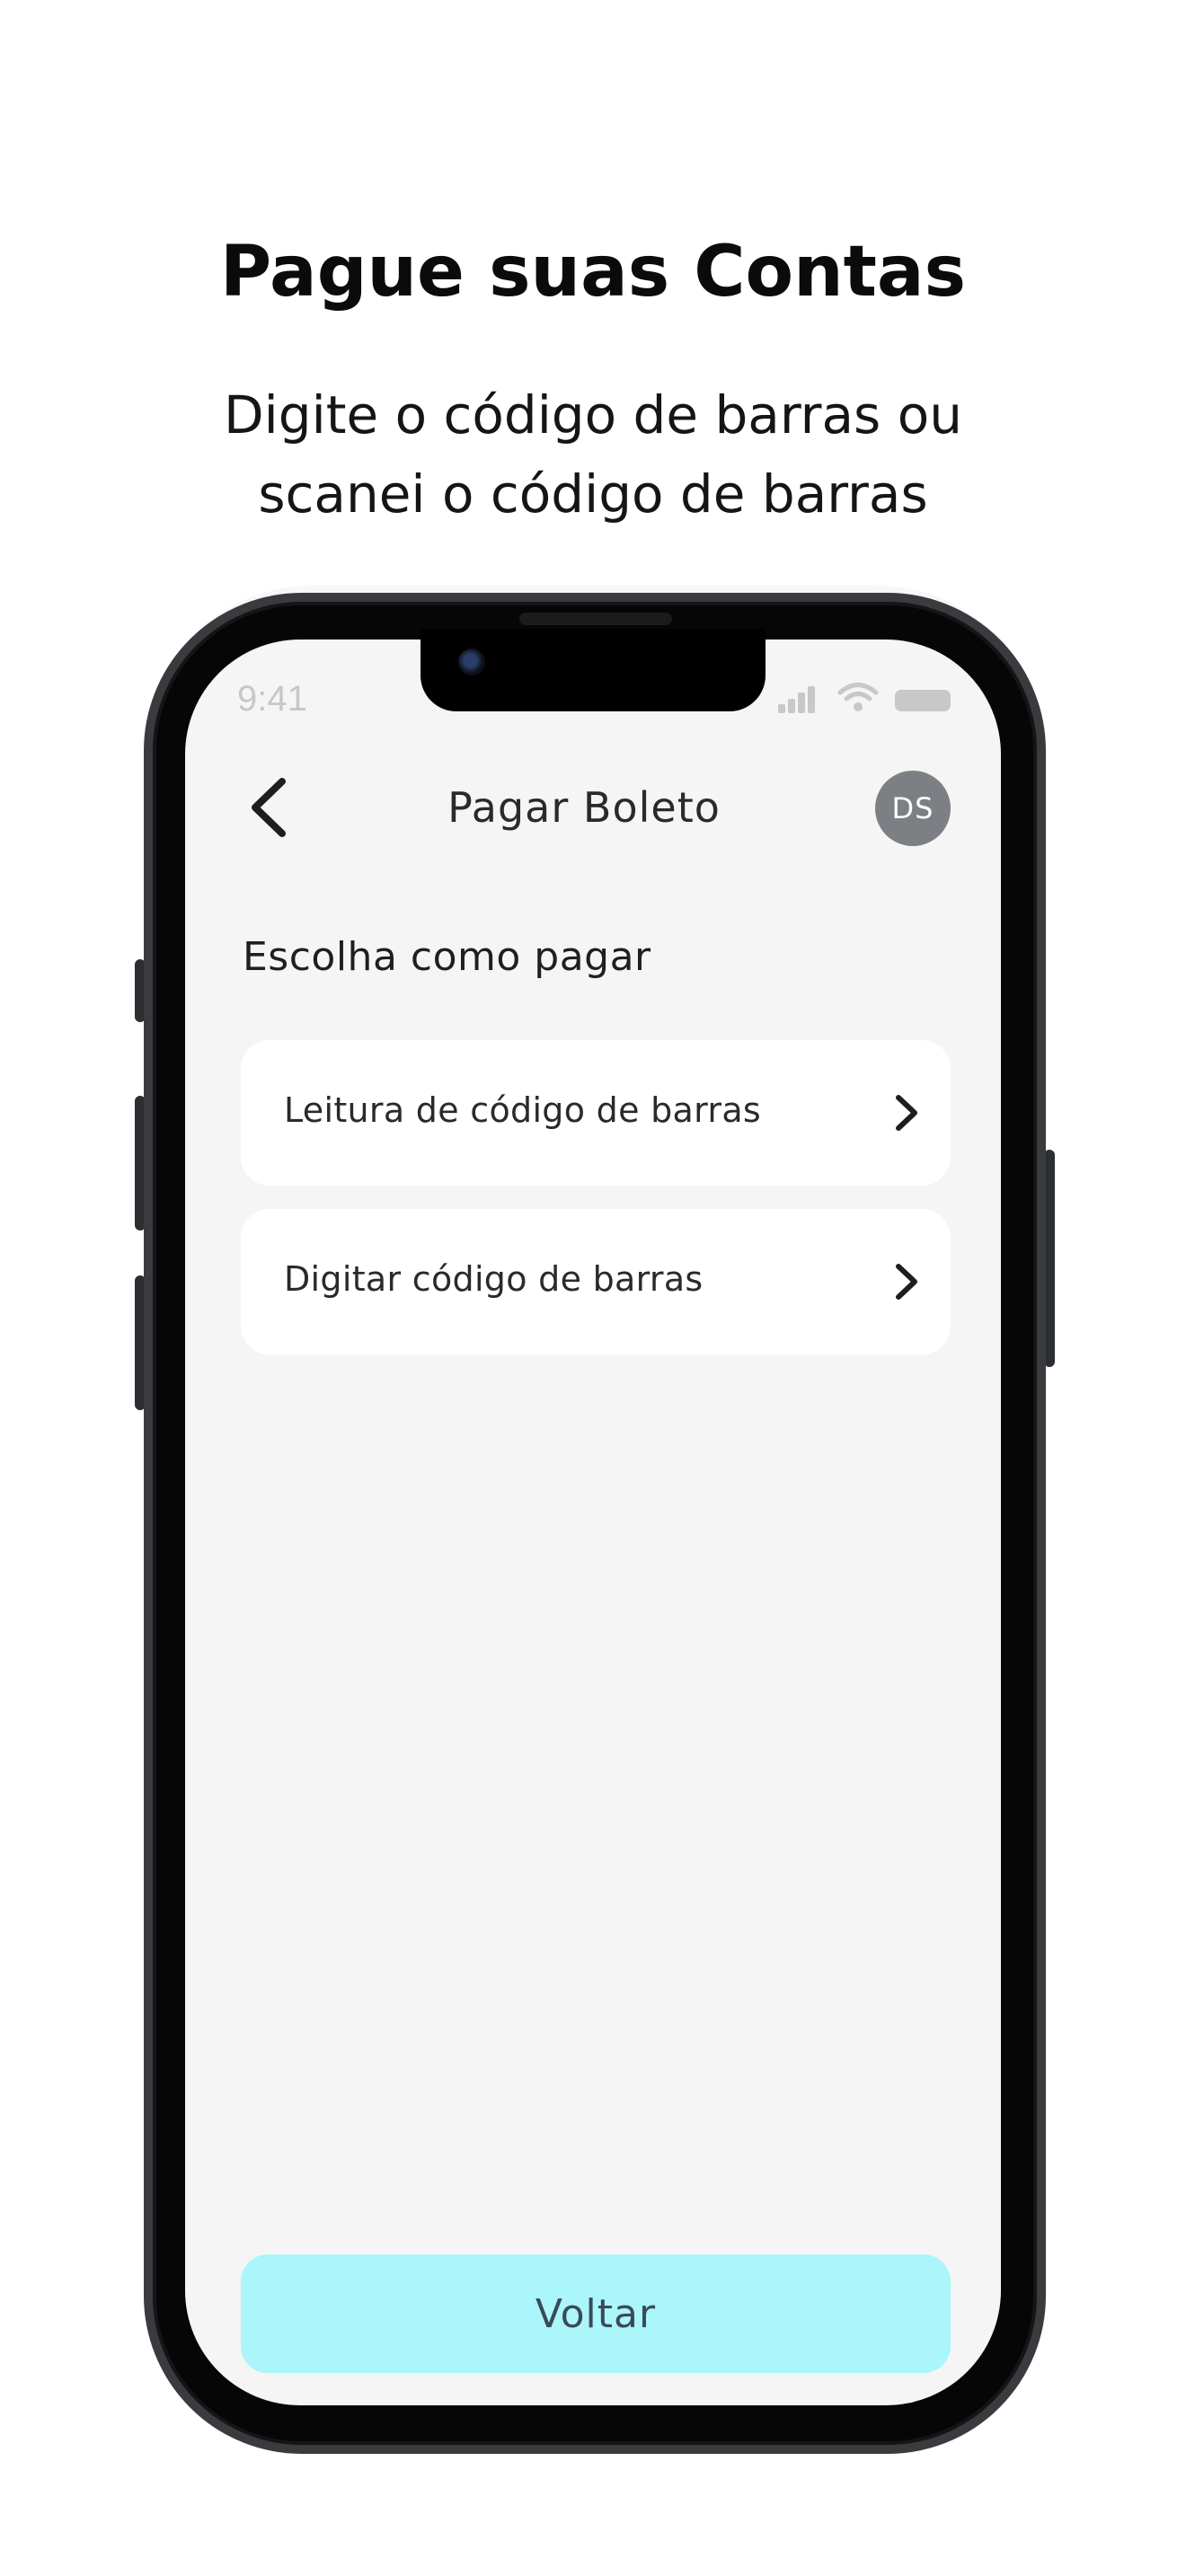  What do you see at coordinates (272, 699) in the screenshot?
I see `status-time: 9:41` at bounding box center [272, 699].